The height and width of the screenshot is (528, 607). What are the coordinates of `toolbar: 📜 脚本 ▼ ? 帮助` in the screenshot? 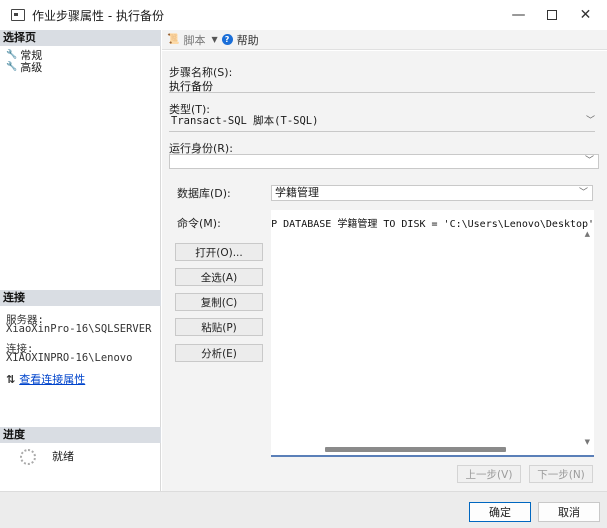 It's located at (384, 40).